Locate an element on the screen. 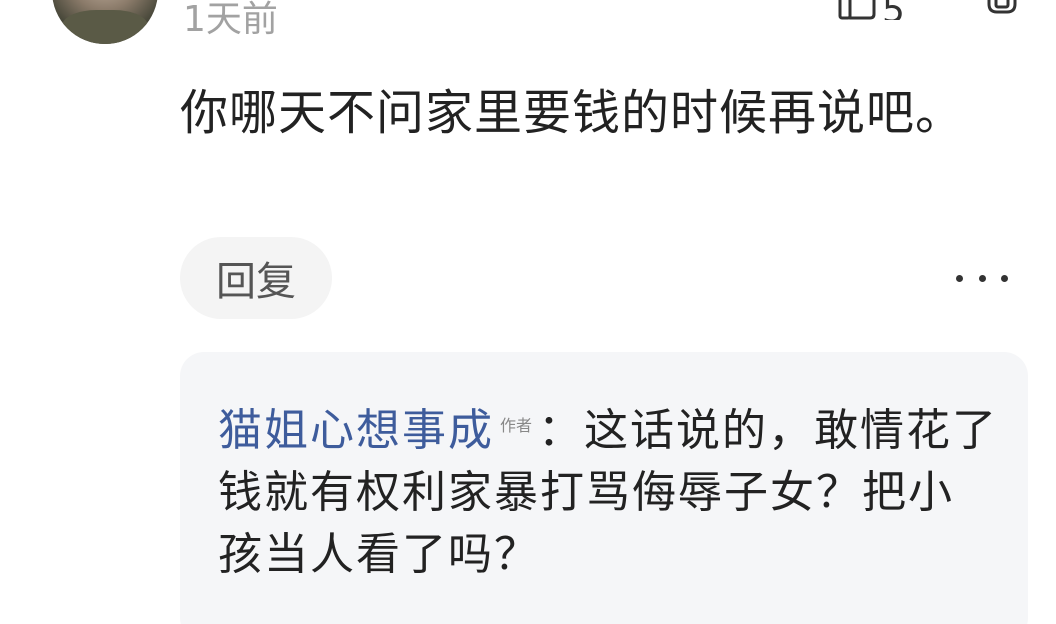  thumbs-up-icon is located at coordinates (857, 10).